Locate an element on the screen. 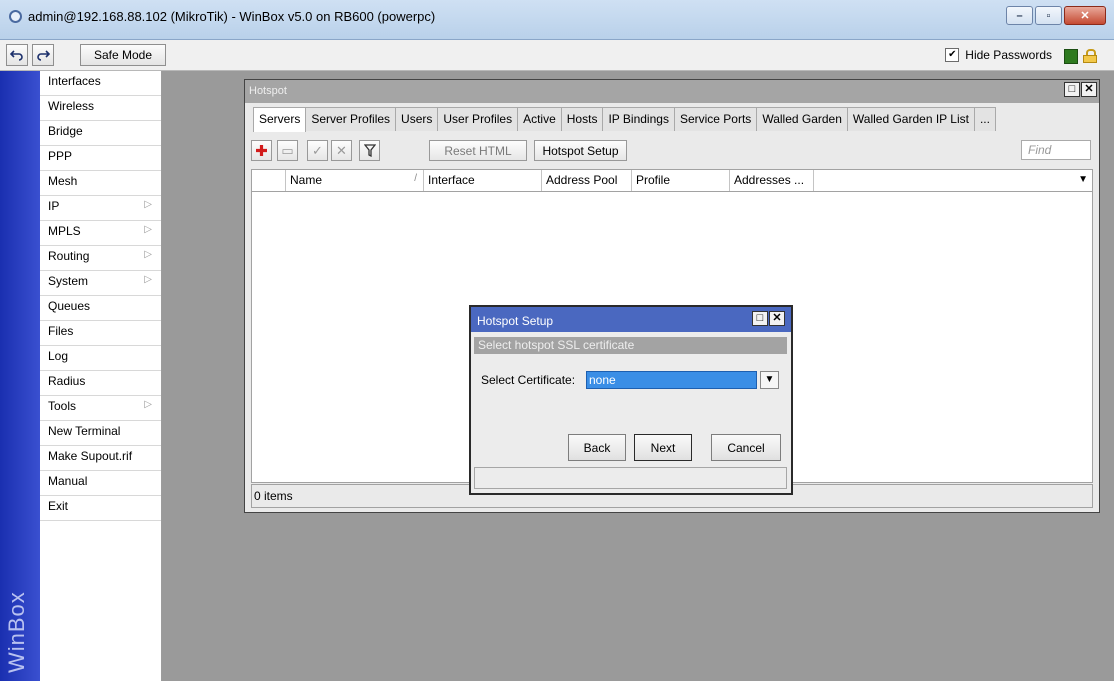 This screenshot has width=1114, height=681. sidebar-item-radius: Radius is located at coordinates (100, 383).